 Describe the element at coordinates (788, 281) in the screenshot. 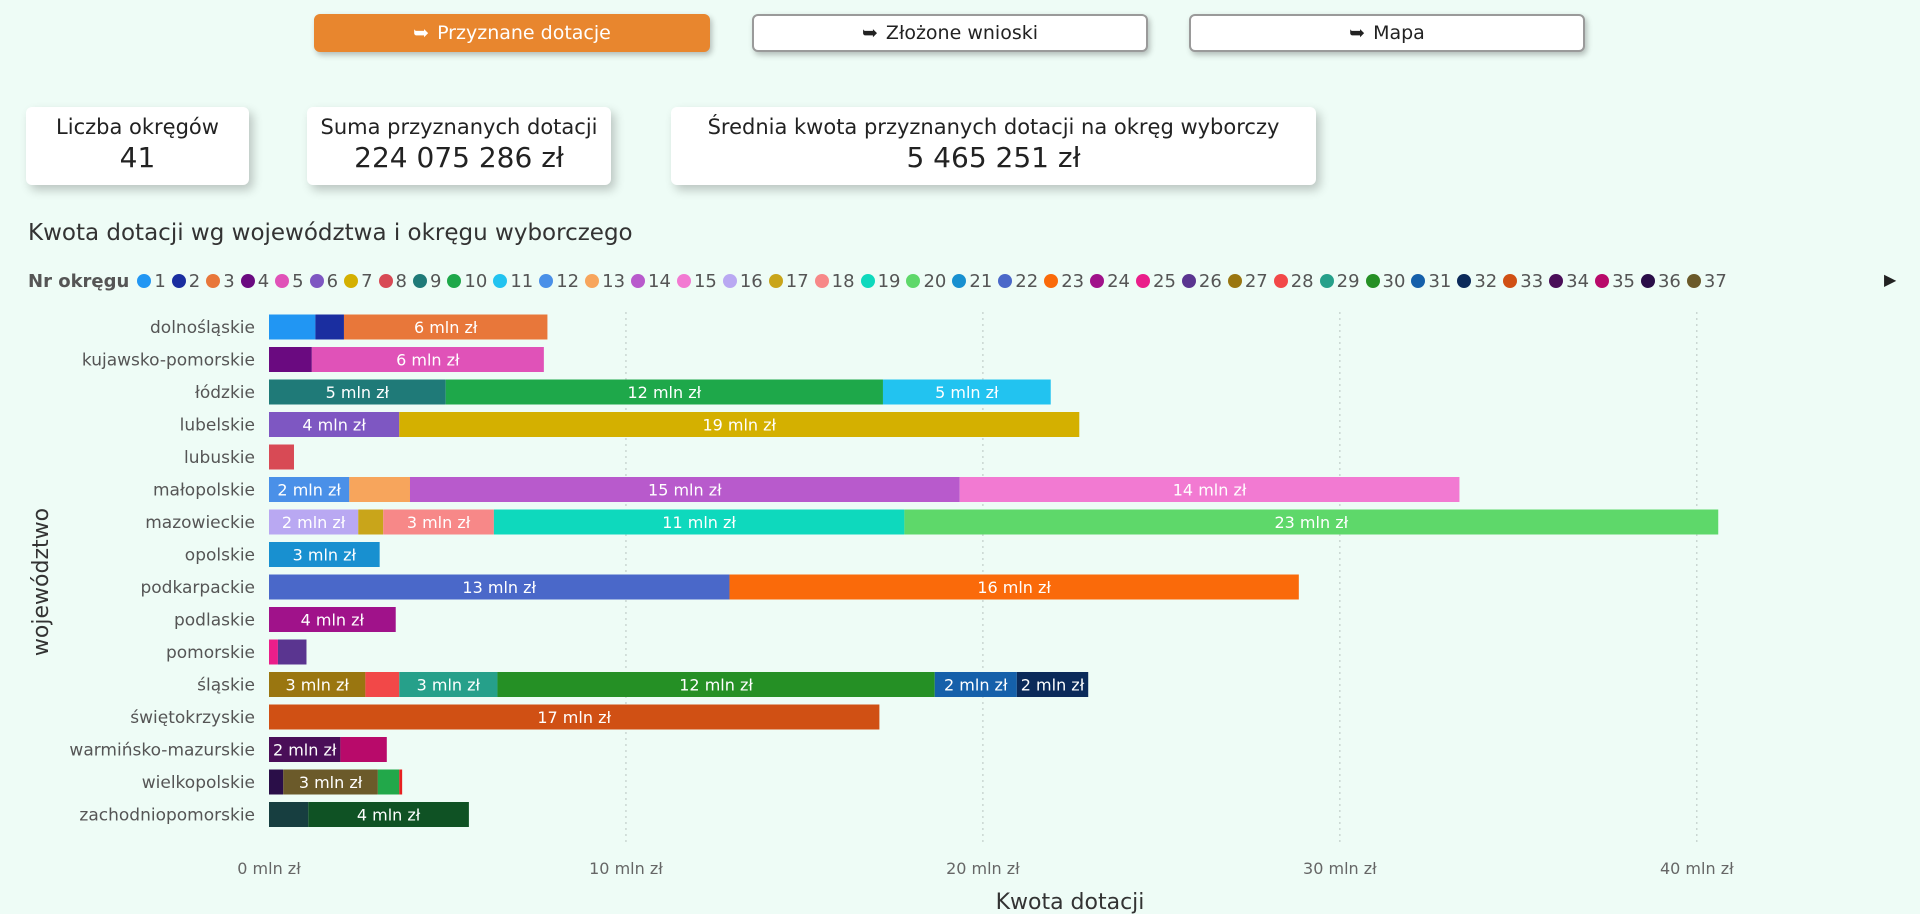

I see `legend-item-17: 17` at that location.